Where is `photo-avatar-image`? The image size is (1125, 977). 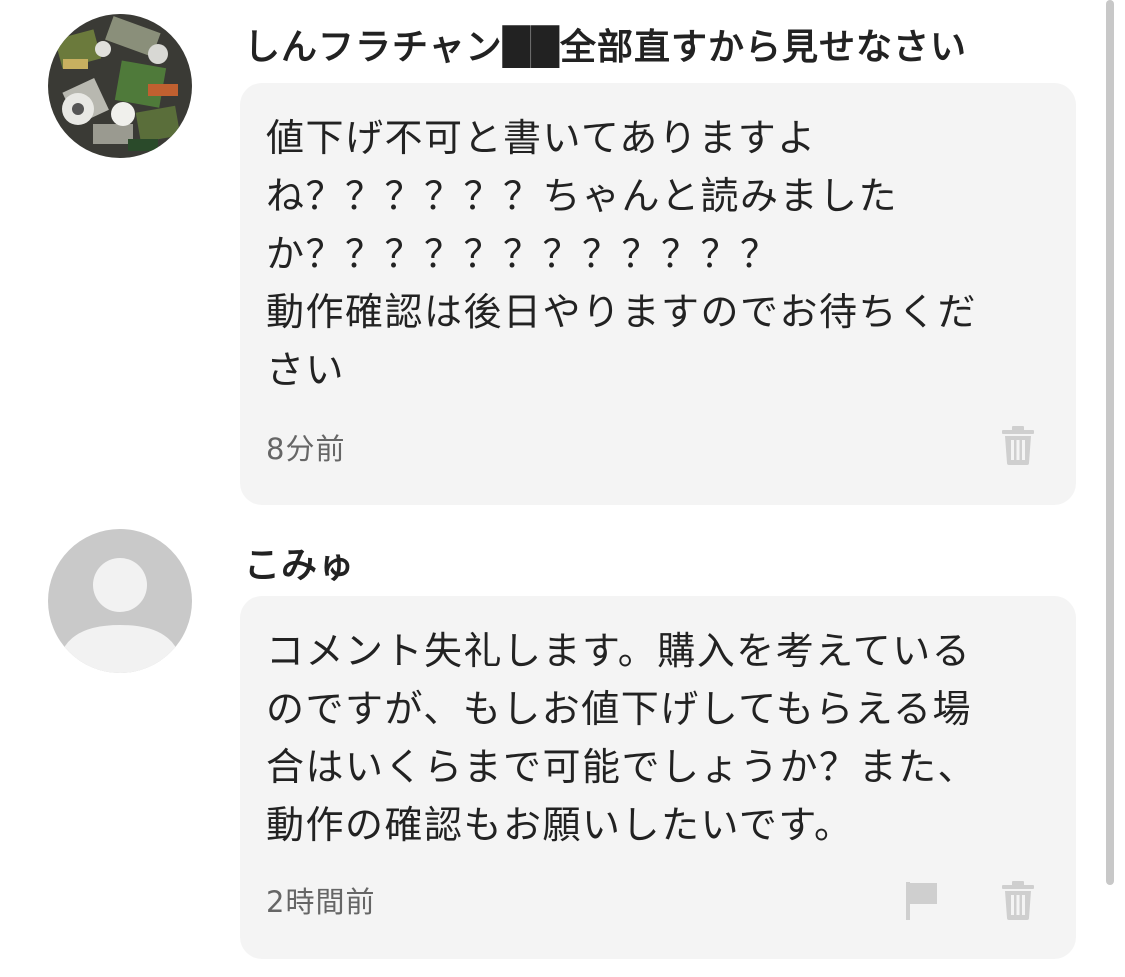
photo-avatar-image is located at coordinates (120, 86).